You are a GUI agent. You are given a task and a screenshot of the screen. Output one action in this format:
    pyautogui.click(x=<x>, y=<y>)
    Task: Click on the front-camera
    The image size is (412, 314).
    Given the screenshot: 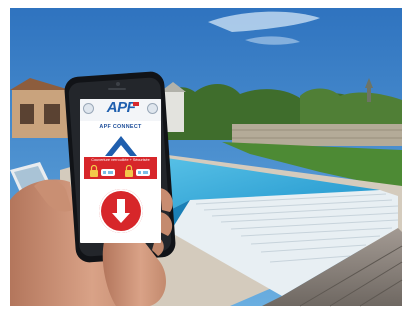 What is the action you would take?
    pyautogui.click(x=118, y=84)
    